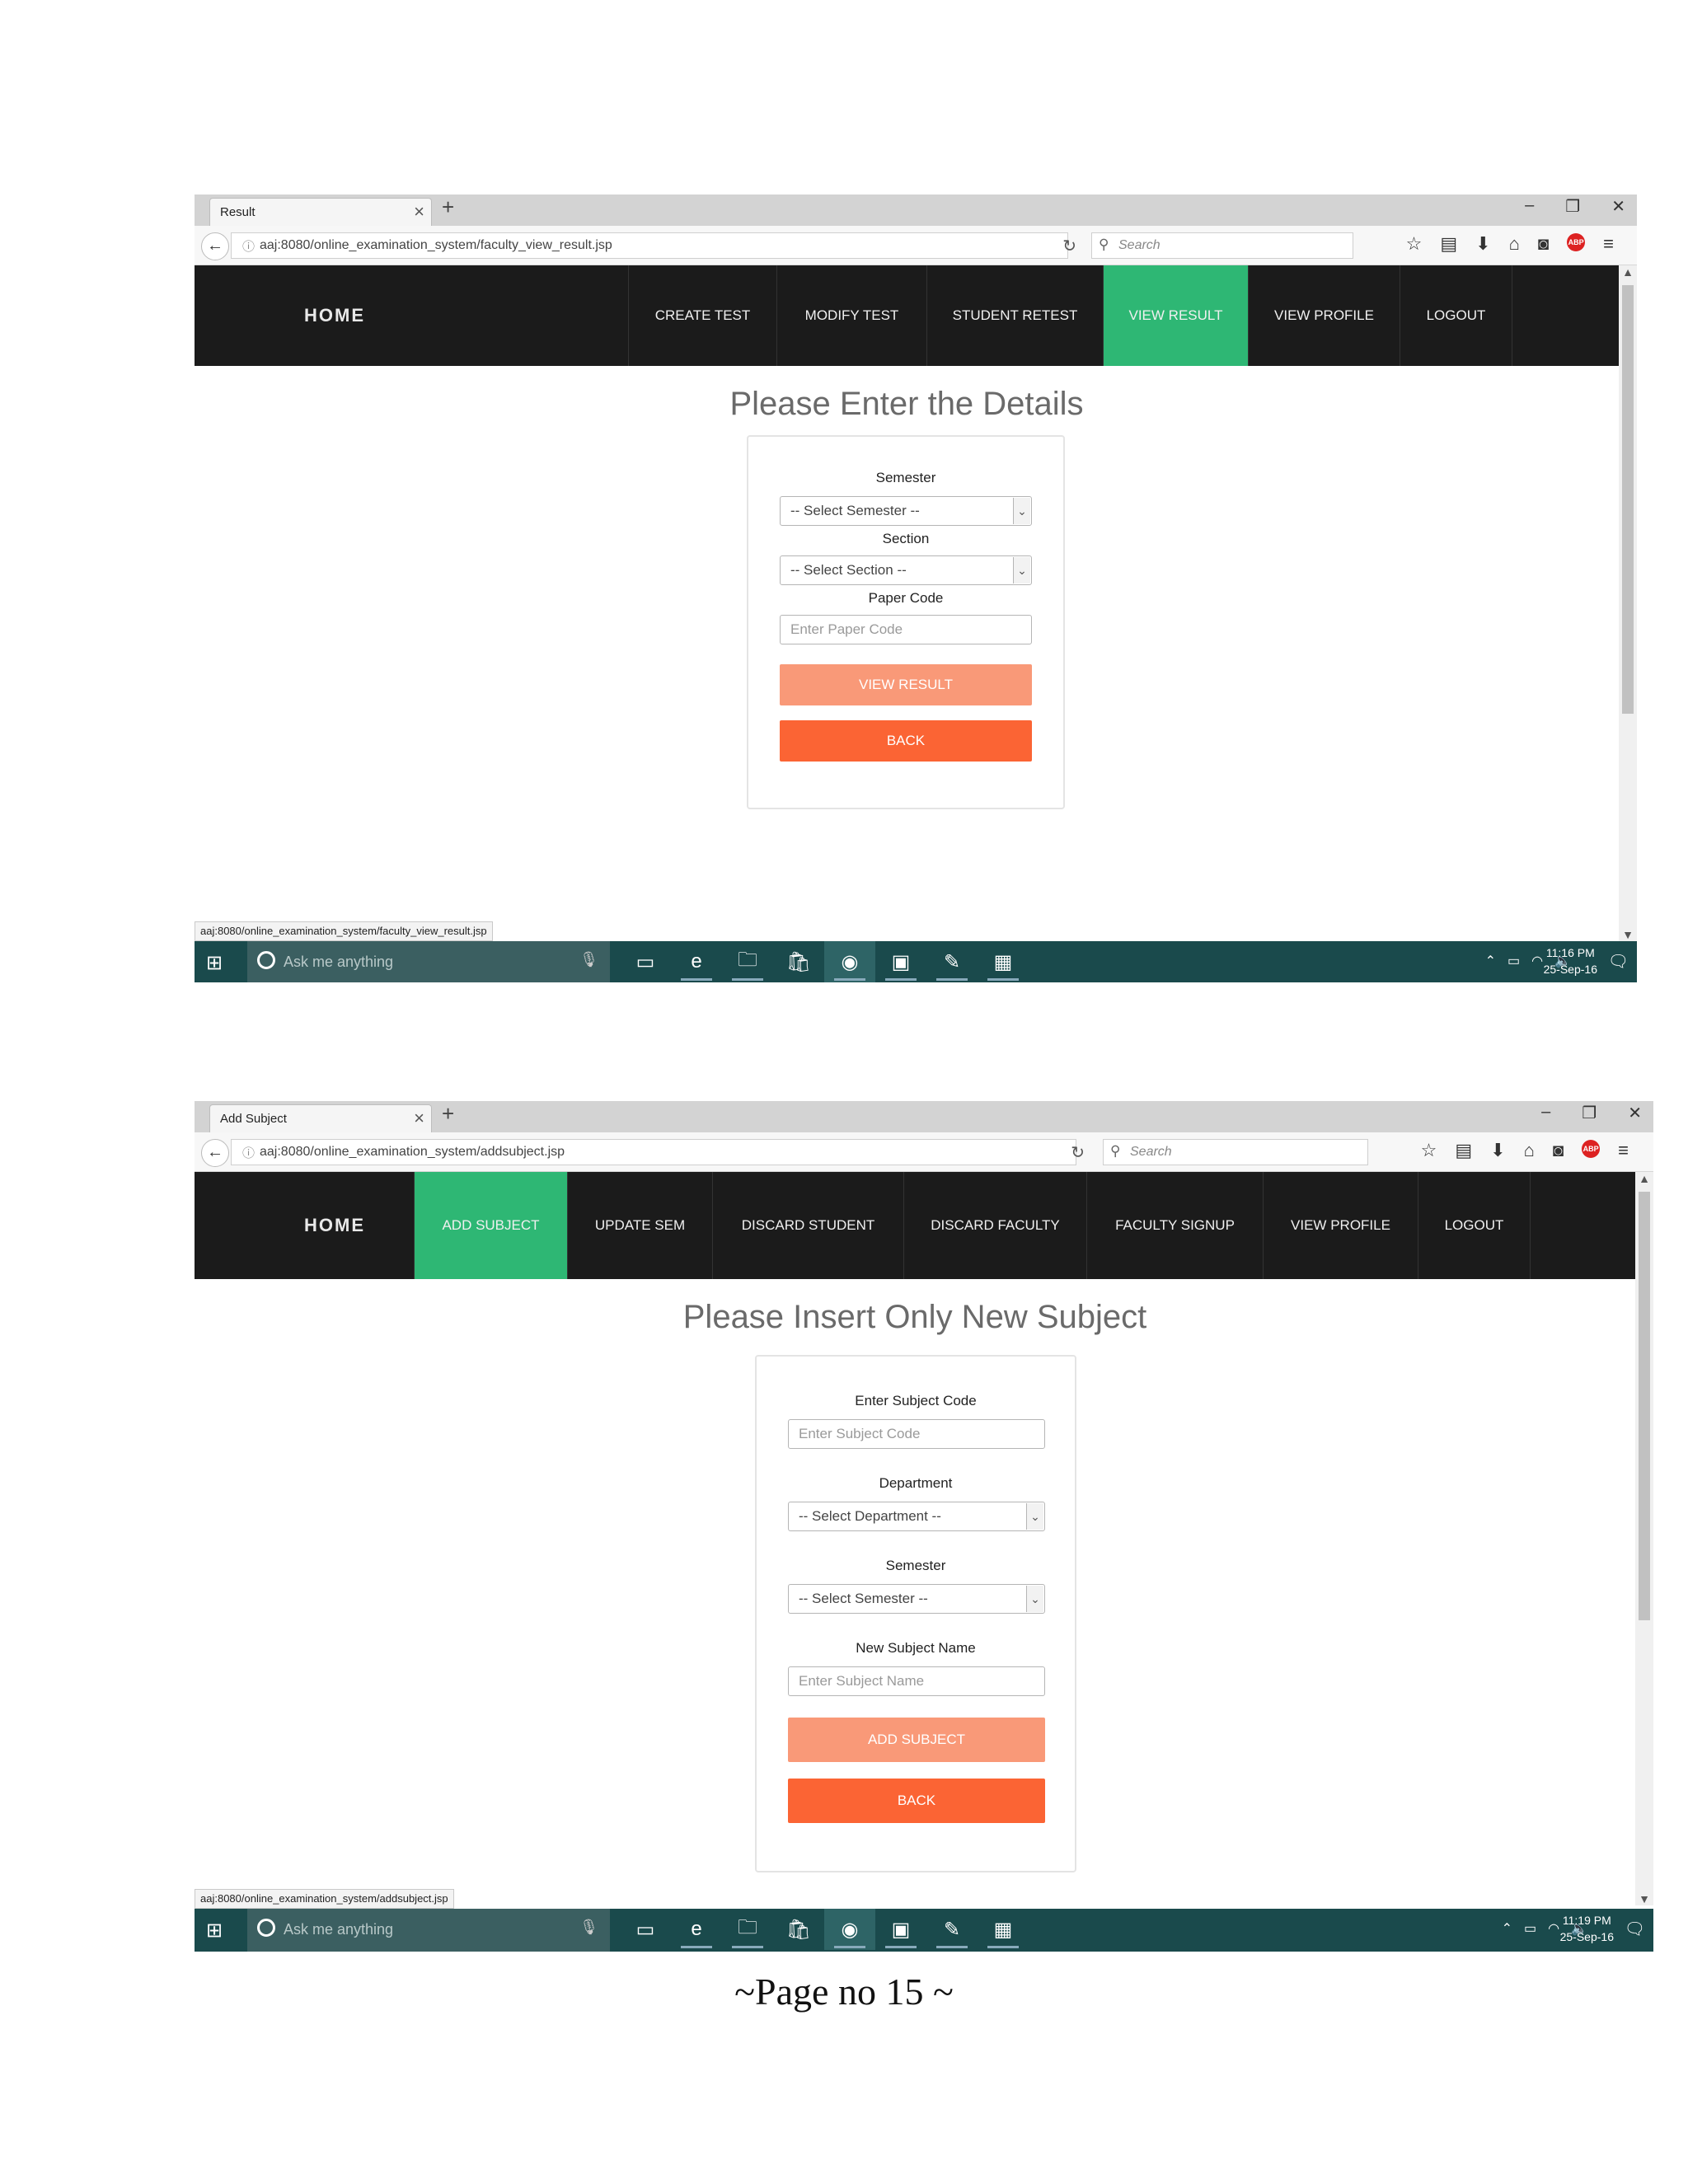 This screenshot has width=1688, height=2184. I want to click on nav-update-sem: UPDATE SEM, so click(639, 1225).